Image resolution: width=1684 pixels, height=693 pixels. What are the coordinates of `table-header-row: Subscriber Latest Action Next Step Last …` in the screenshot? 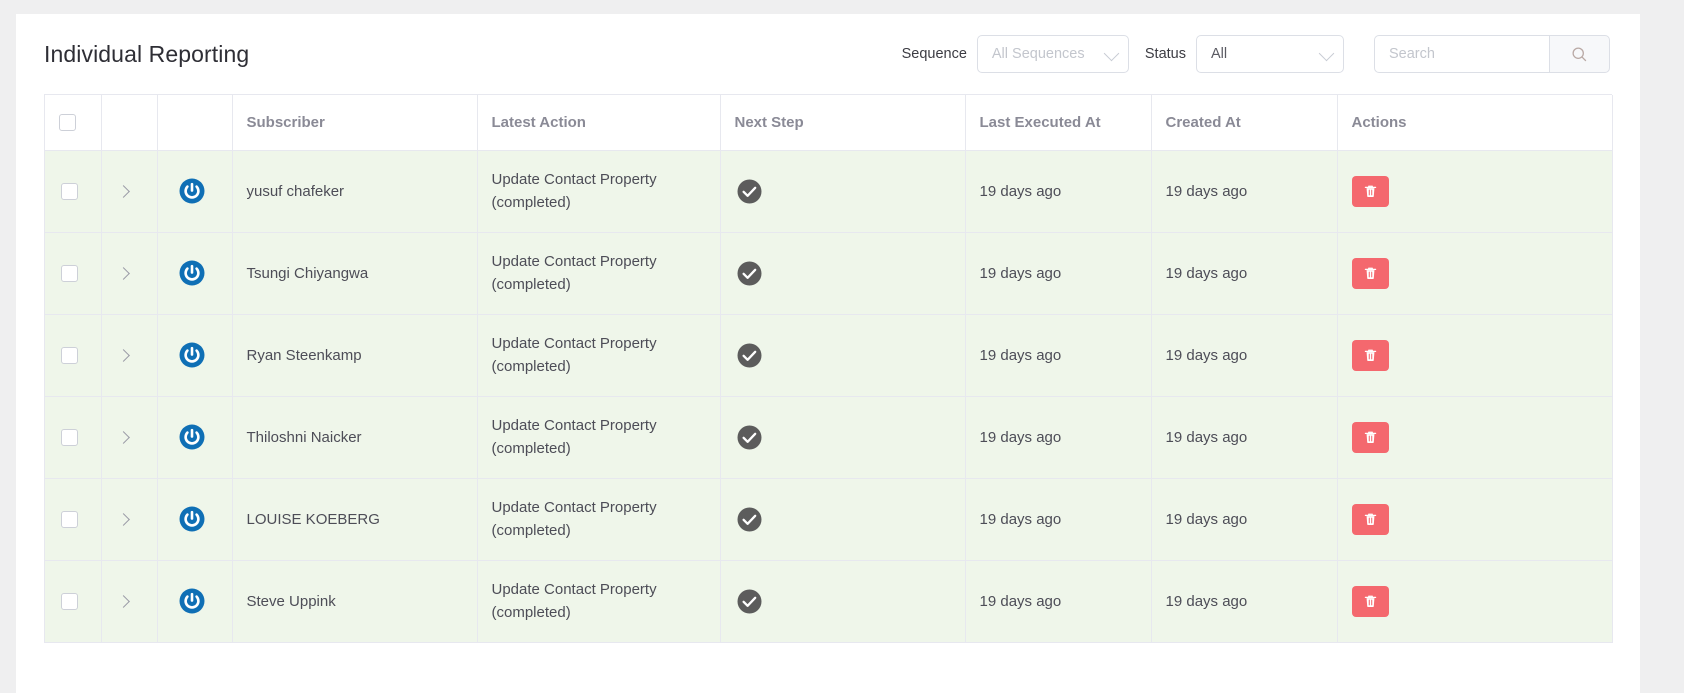 It's located at (829, 123).